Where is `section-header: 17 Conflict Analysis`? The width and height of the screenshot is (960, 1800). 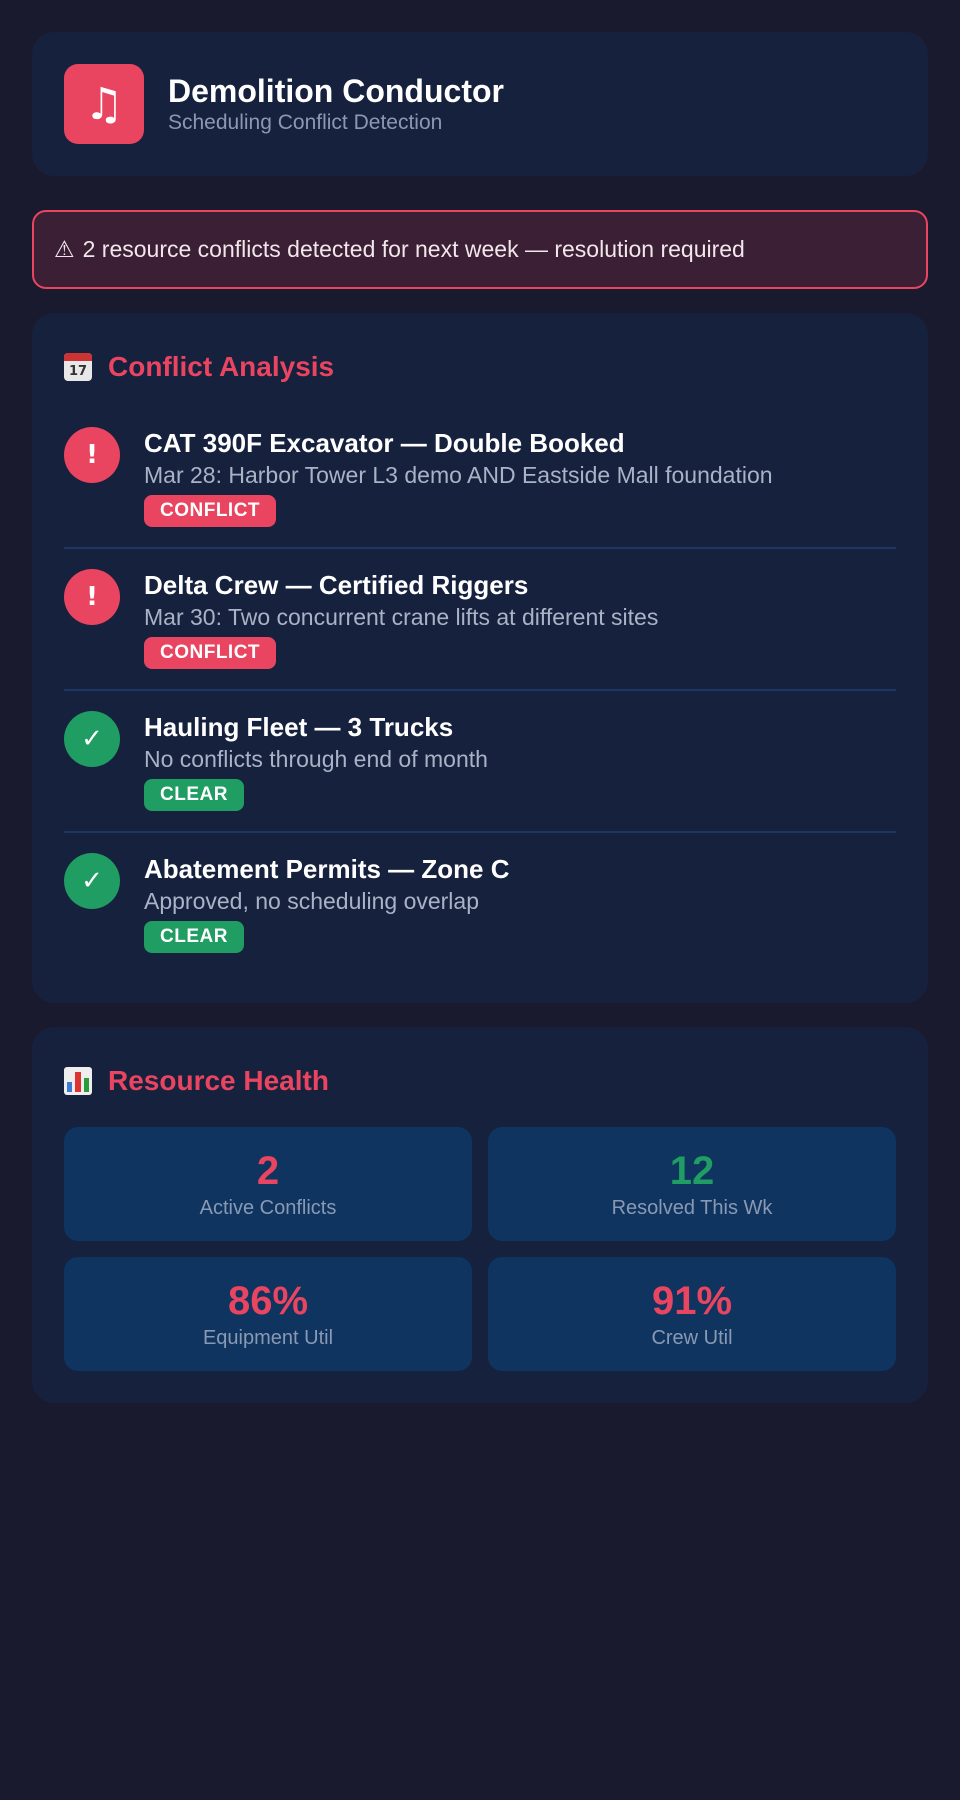 section-header: 17 Conflict Analysis is located at coordinates (480, 367).